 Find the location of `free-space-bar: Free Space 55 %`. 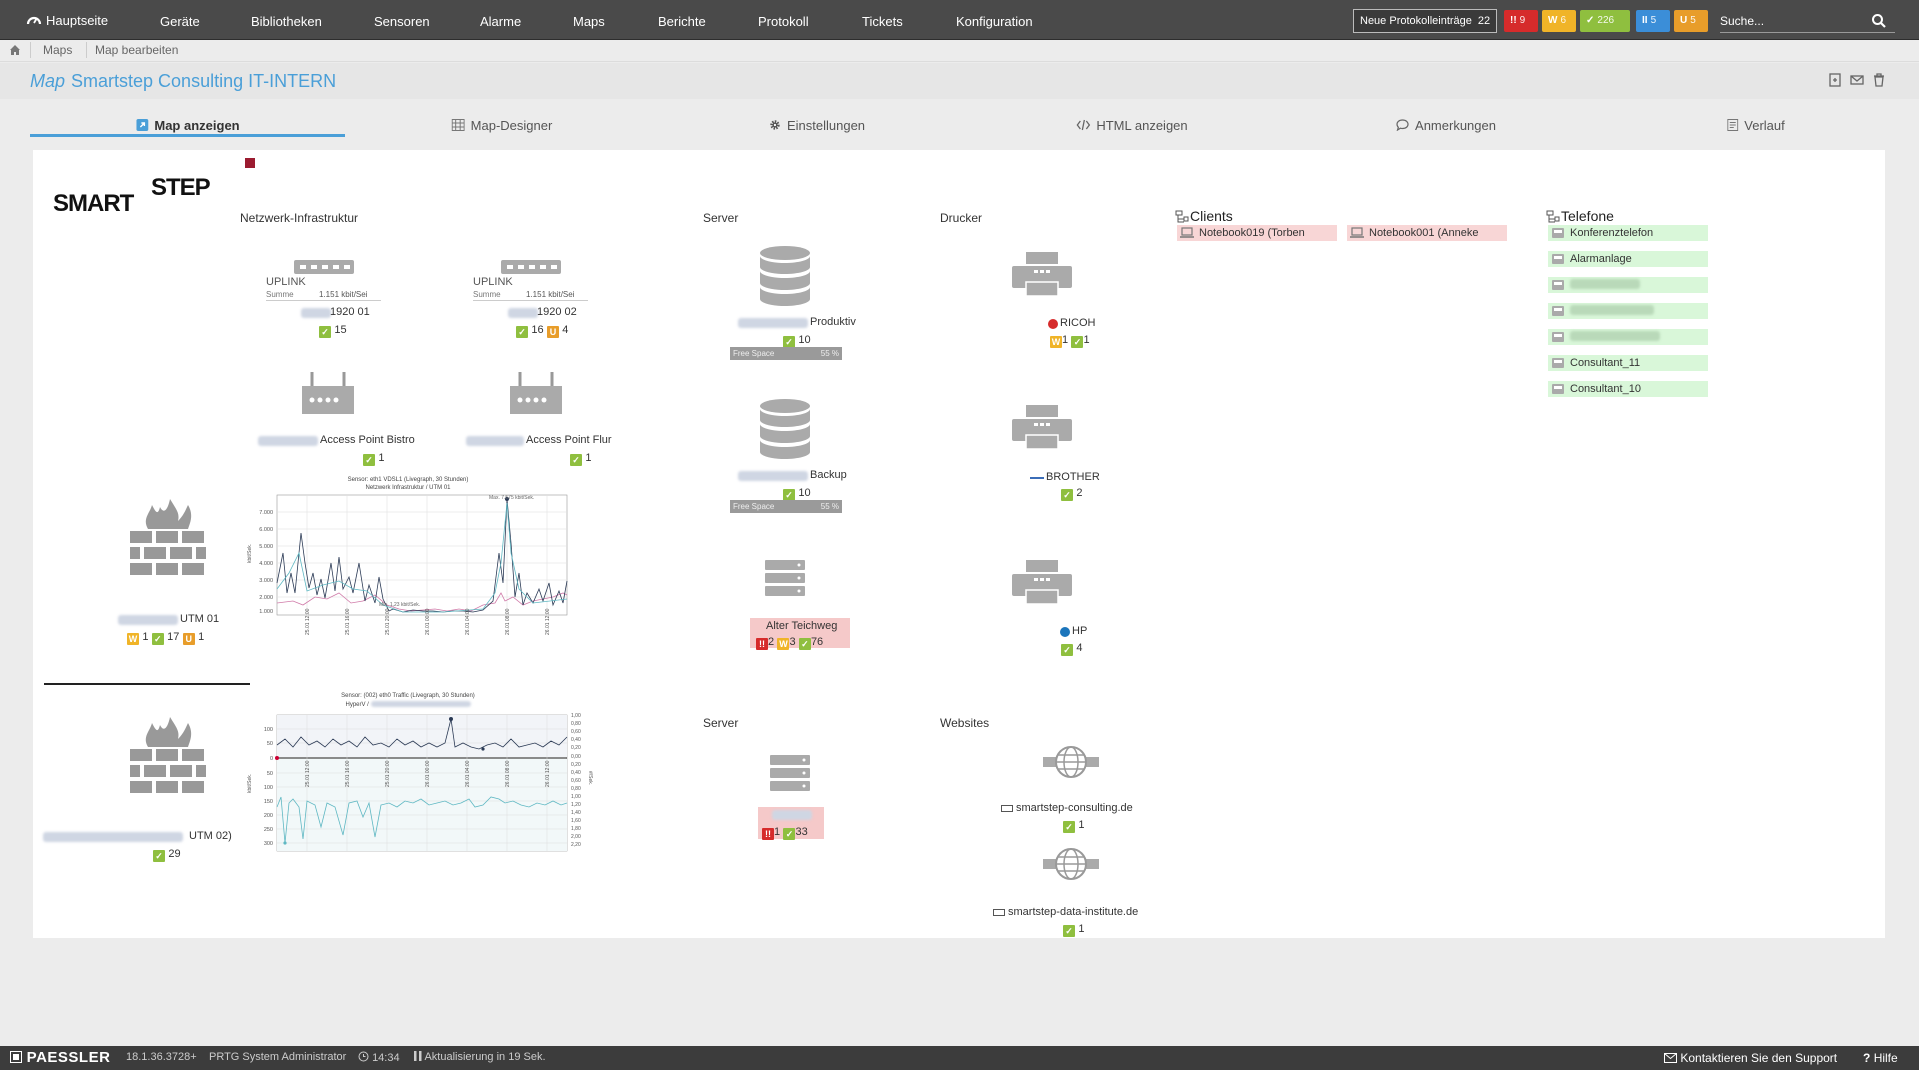

free-space-bar: Free Space 55 % is located at coordinates (786, 353).